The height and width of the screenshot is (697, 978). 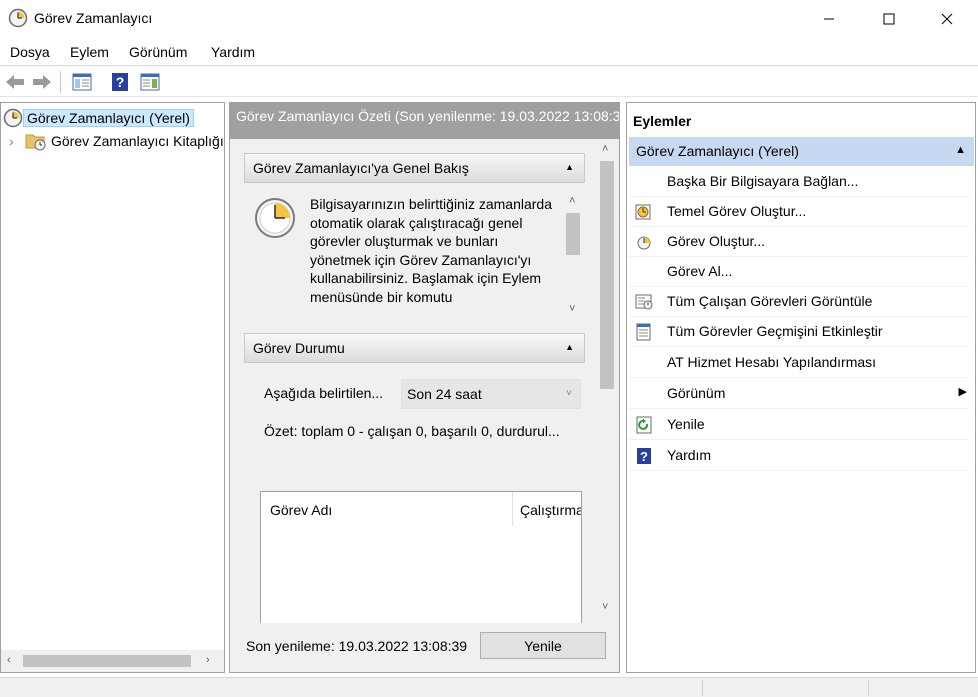 I want to click on menu-dosya: Dosya, so click(x=30, y=52).